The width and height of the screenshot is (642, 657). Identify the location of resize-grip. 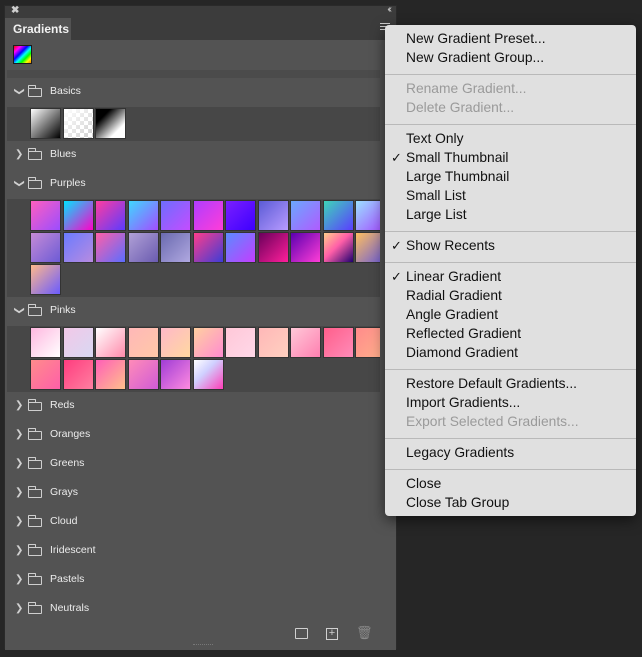
(203, 645).